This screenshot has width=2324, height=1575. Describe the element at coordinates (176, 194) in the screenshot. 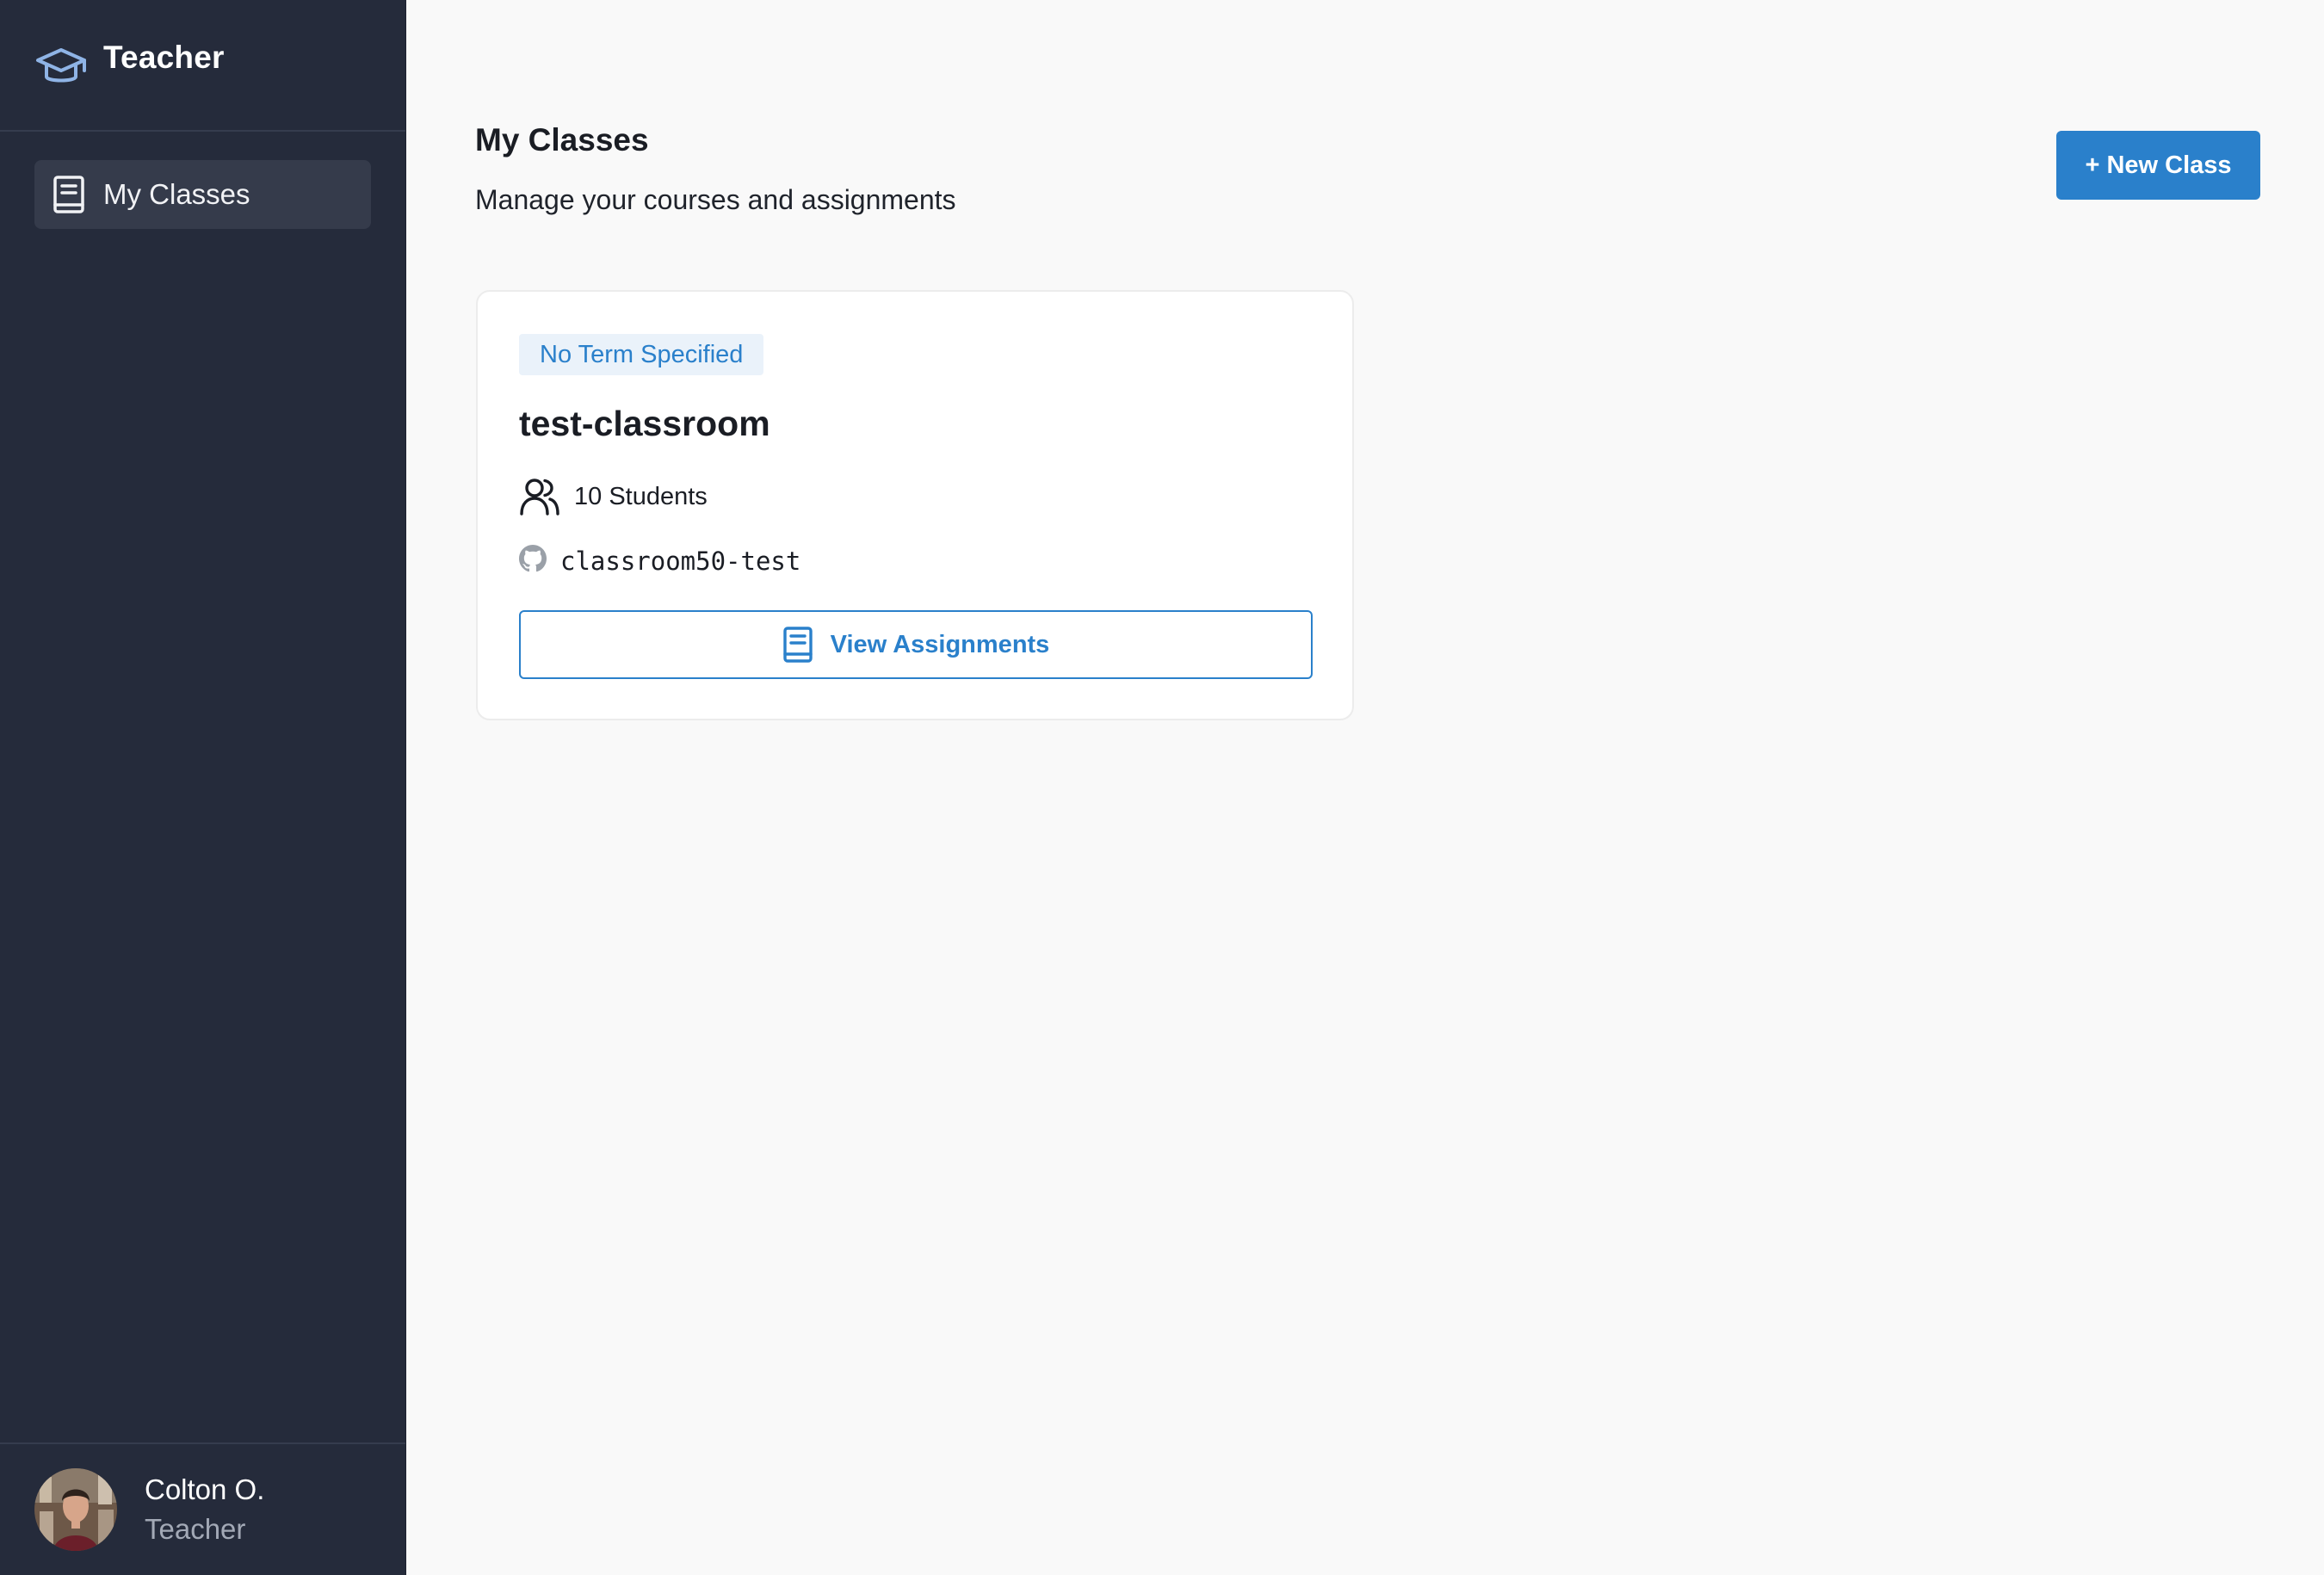

I see `sidebar-item-label: My Classes` at that location.